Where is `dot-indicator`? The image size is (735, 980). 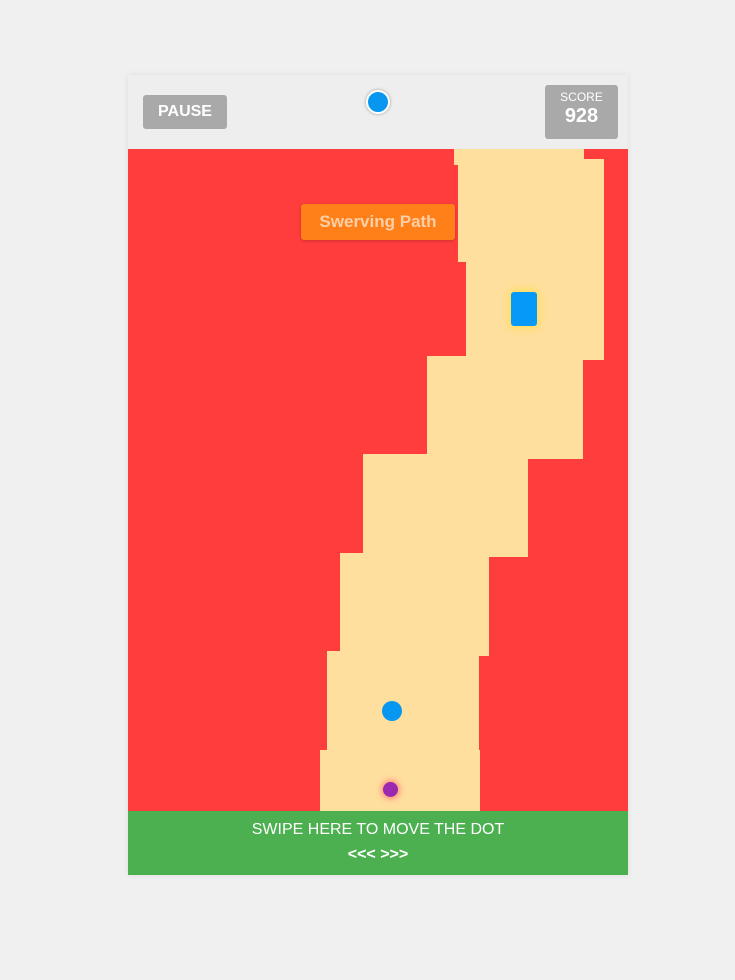
dot-indicator is located at coordinates (378, 102).